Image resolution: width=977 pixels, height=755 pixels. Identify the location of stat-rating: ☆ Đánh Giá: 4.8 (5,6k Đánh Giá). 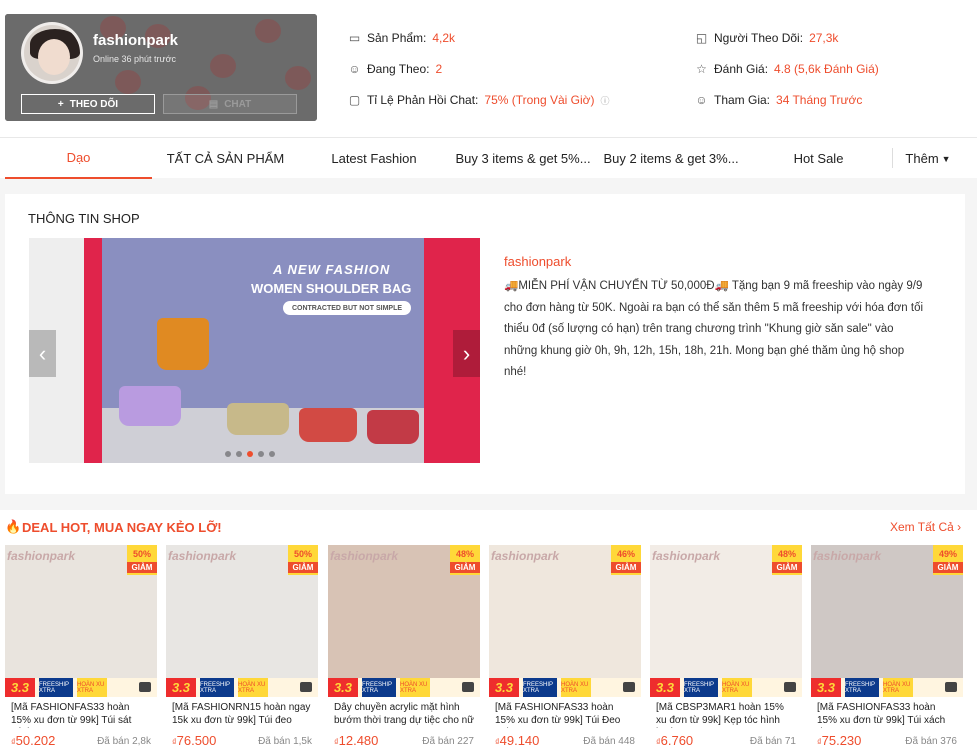
(787, 68).